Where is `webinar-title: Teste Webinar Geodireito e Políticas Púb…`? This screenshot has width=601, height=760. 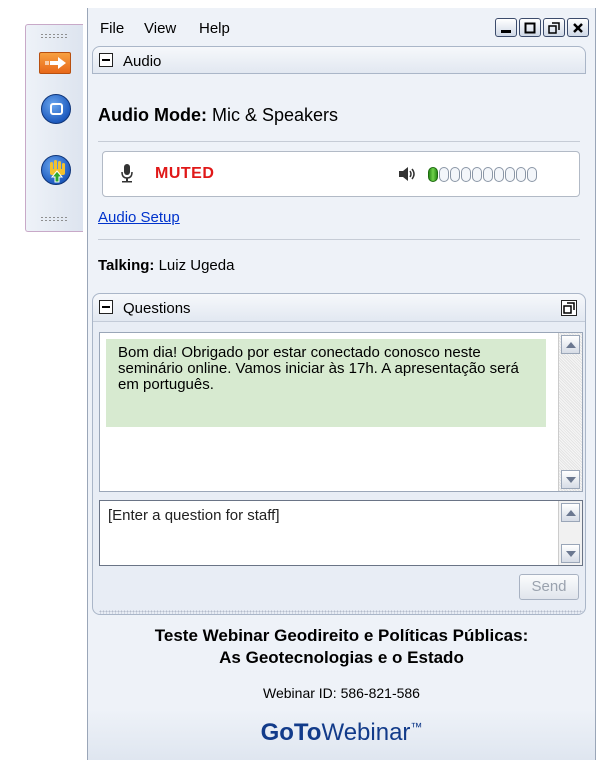 webinar-title: Teste Webinar Geodireito e Políticas Púb… is located at coordinates (341, 647).